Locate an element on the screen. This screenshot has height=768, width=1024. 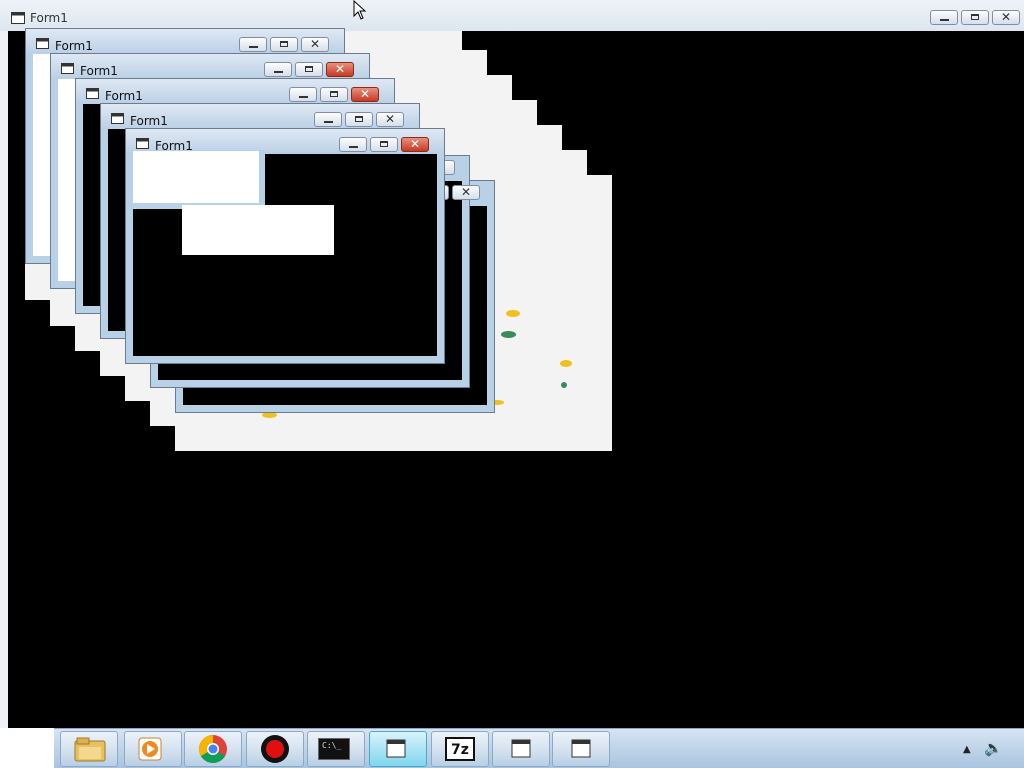
outer-window-frame is located at coordinates (4, 379).